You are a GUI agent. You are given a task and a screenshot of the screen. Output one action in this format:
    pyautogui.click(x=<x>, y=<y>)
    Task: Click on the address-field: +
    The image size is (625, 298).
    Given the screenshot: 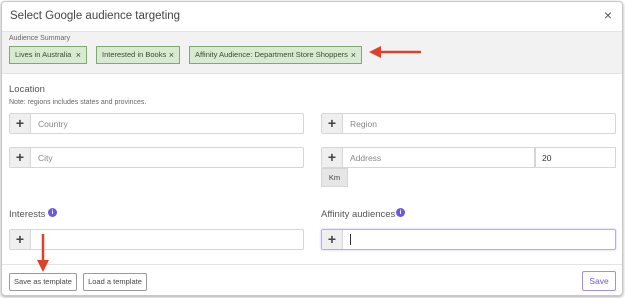 What is the action you would take?
    pyautogui.click(x=428, y=157)
    